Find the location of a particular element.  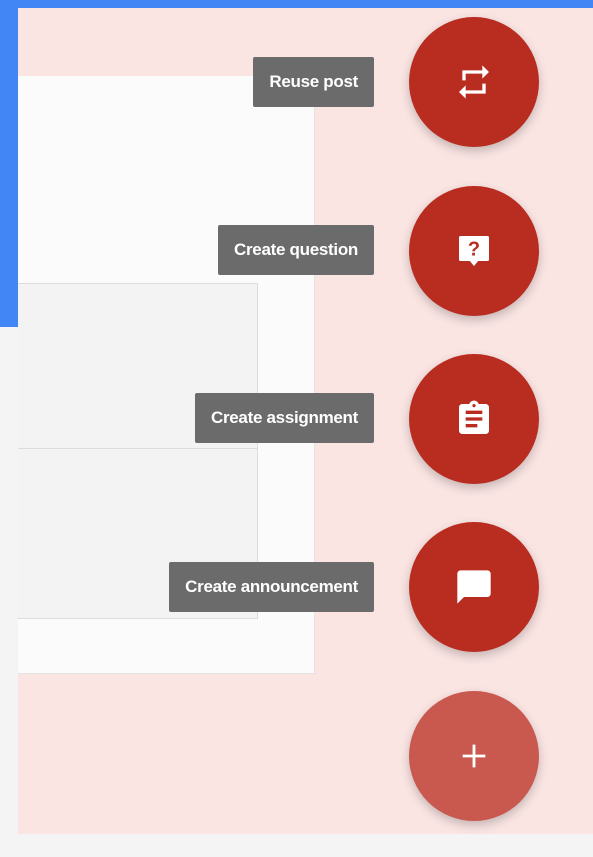

create-question-button: ? is located at coordinates (474, 251).